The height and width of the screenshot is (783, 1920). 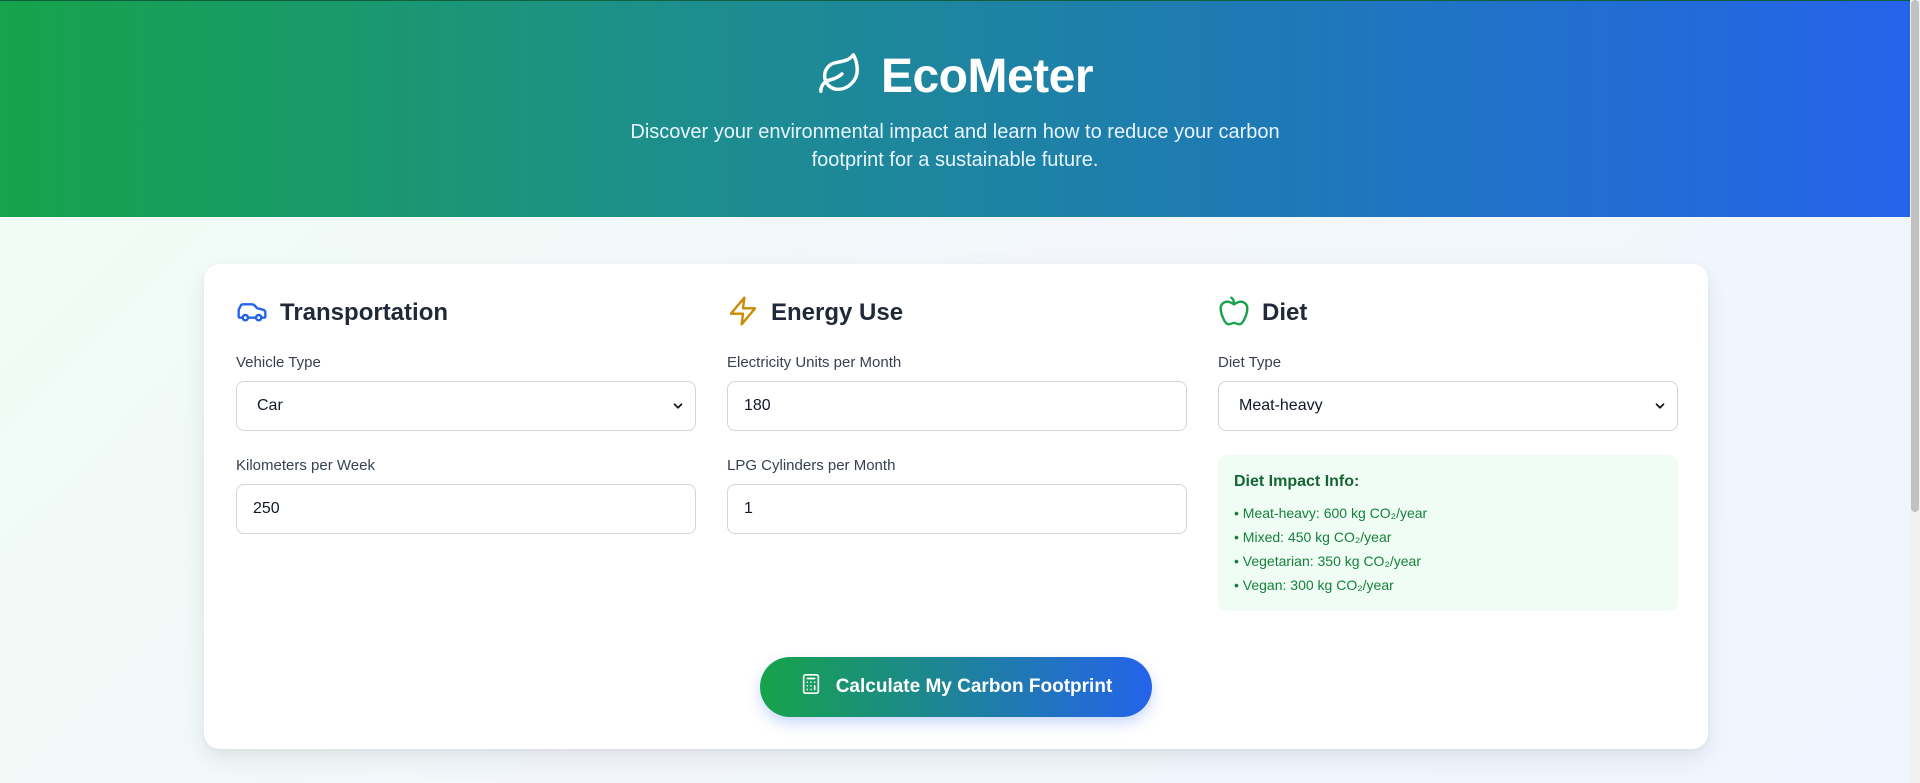 I want to click on diet-info-item: • Vegan: 300 kg CO₂/year, so click(x=1314, y=585).